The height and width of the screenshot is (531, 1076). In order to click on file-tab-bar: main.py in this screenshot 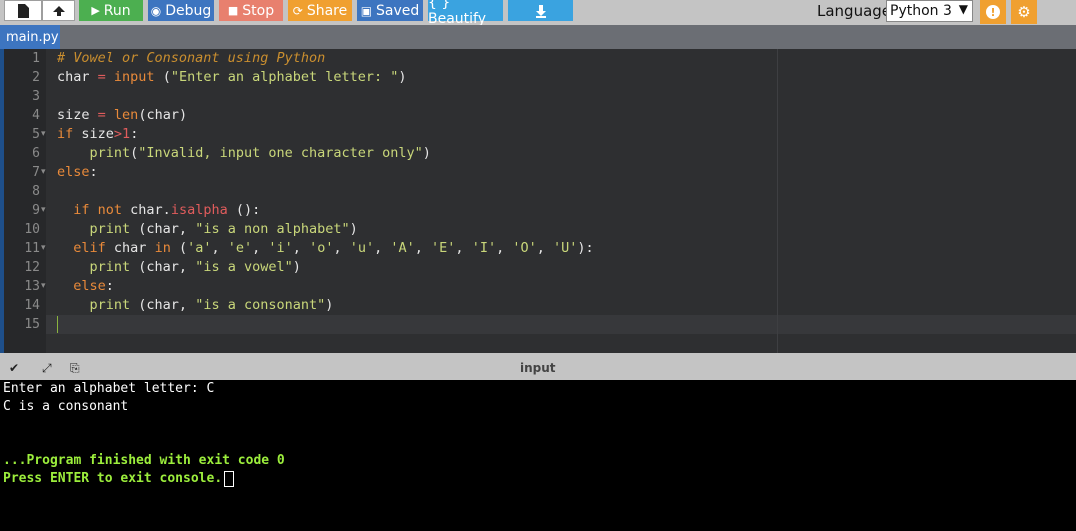, I will do `click(538, 37)`.